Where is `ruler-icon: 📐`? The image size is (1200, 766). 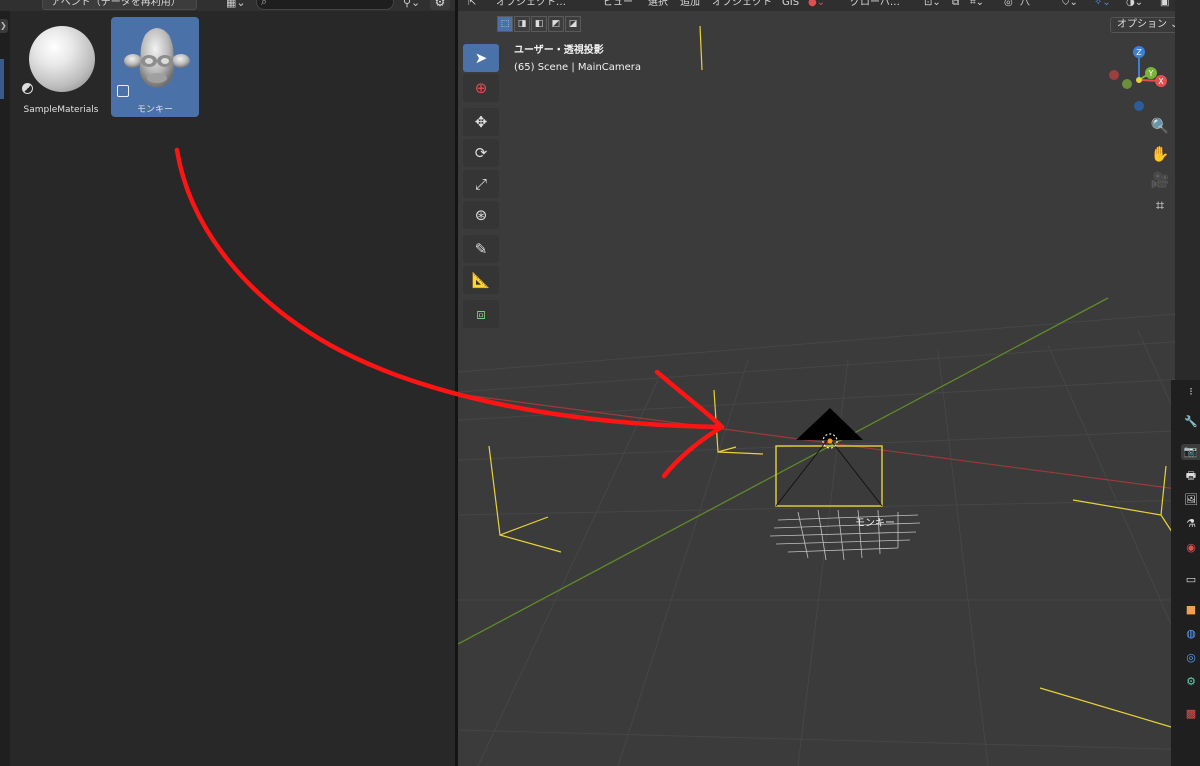 ruler-icon: 📐 is located at coordinates (481, 280).